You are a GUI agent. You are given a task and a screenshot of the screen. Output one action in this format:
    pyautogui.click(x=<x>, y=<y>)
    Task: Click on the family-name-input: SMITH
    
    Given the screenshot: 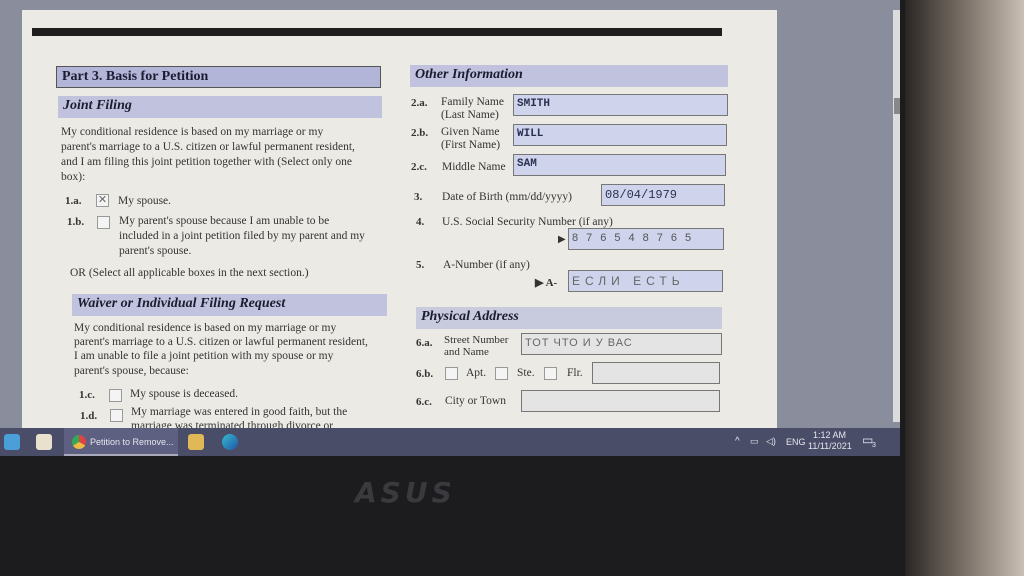 What is the action you would take?
    pyautogui.click(x=620, y=105)
    